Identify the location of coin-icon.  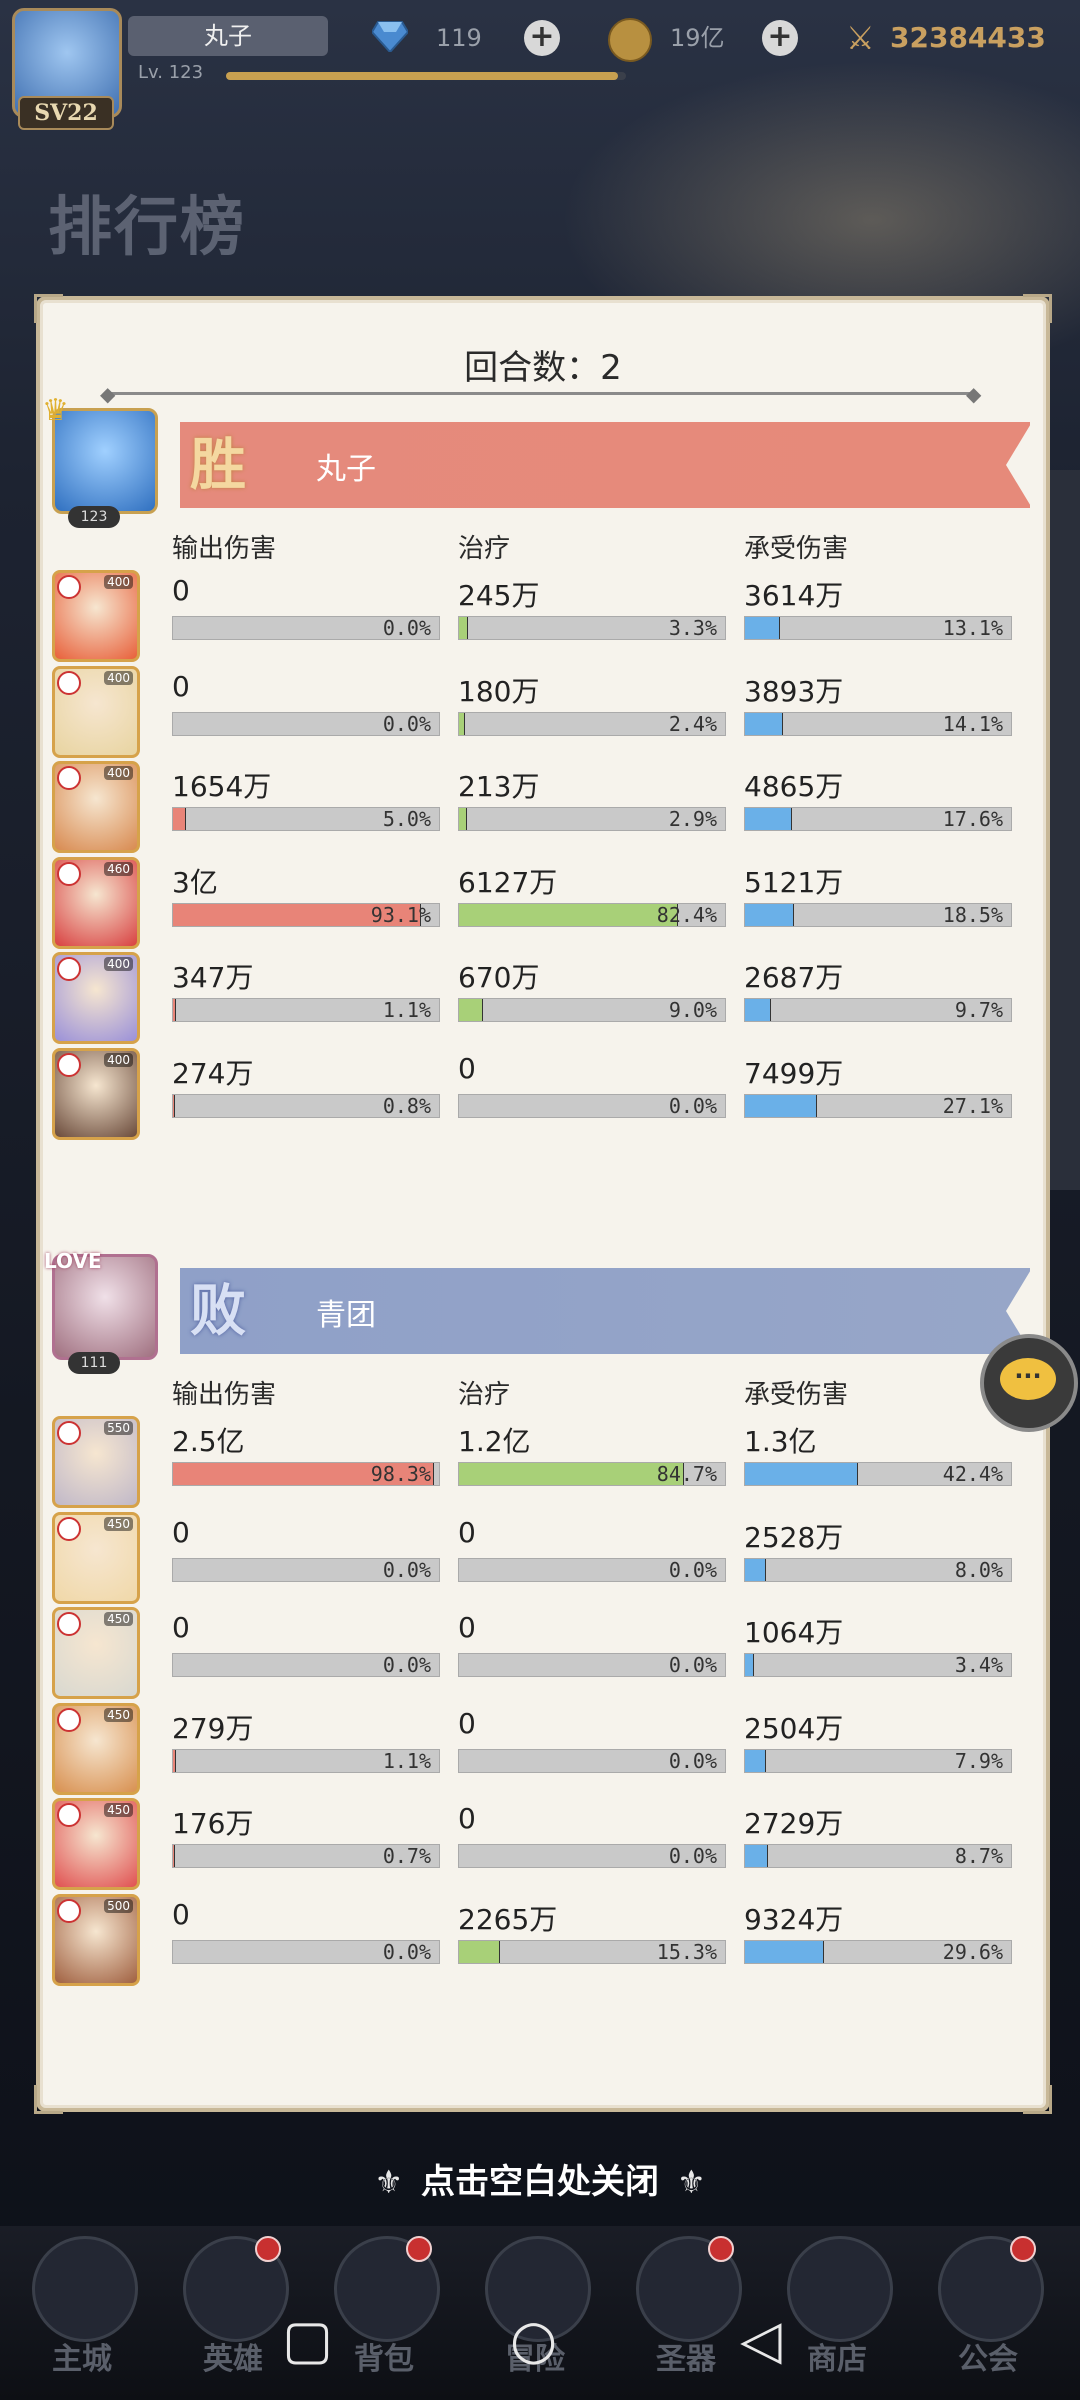
(630, 40).